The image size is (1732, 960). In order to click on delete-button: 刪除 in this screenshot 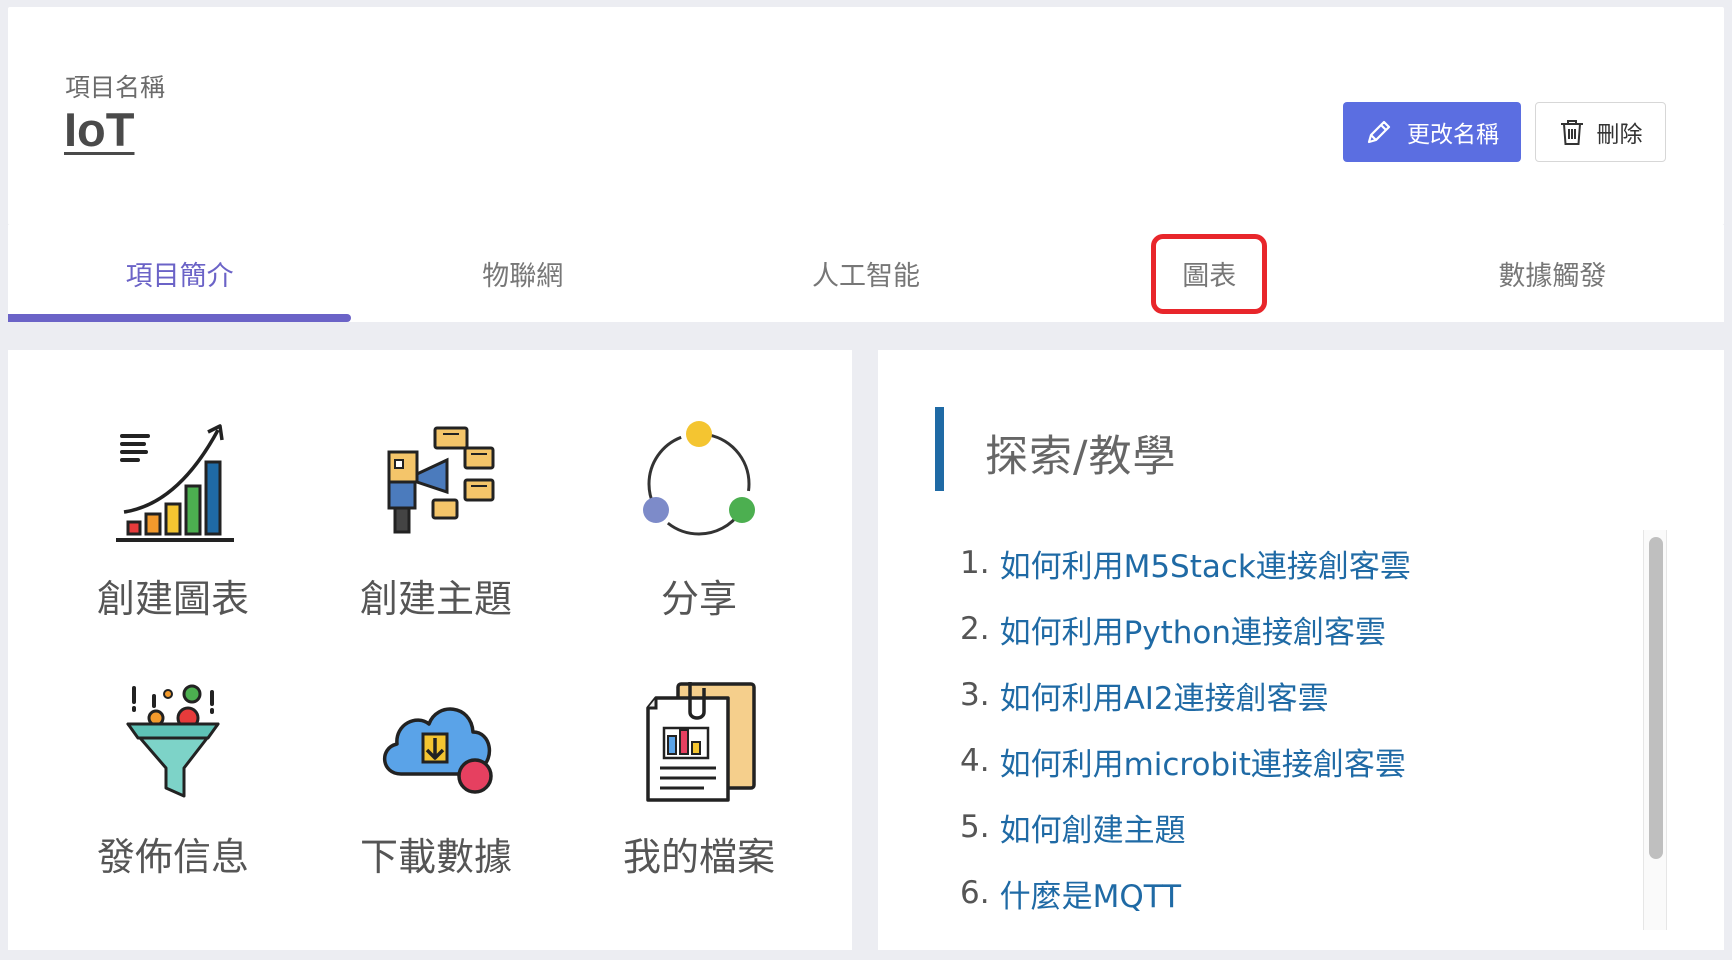, I will do `click(1600, 132)`.